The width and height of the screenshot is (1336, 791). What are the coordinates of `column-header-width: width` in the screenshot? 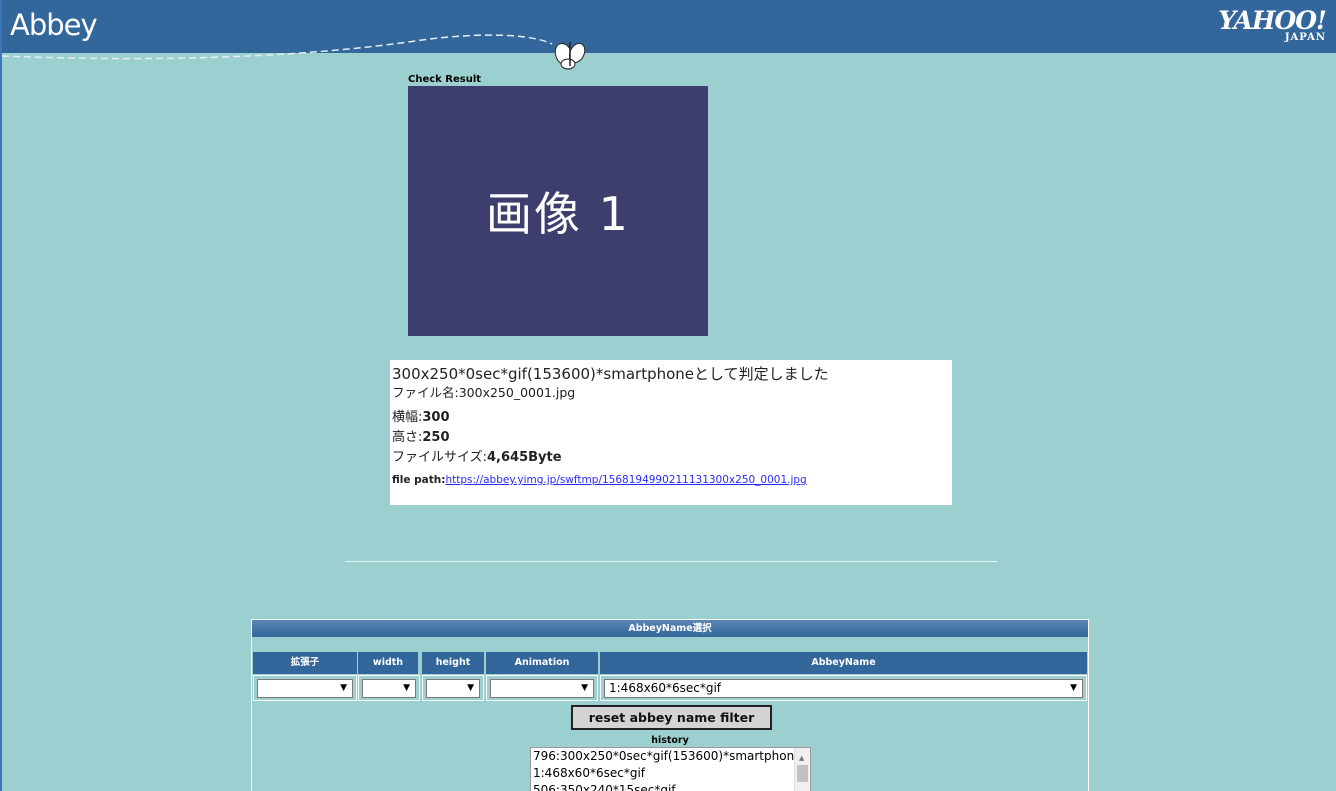 It's located at (388, 663).